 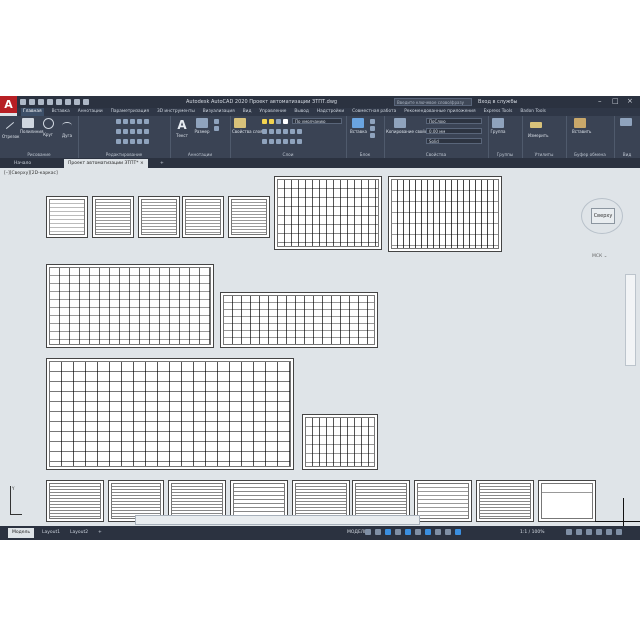 What do you see at coordinates (132, 121) in the screenshot?
I see `trim-icon` at bounding box center [132, 121].